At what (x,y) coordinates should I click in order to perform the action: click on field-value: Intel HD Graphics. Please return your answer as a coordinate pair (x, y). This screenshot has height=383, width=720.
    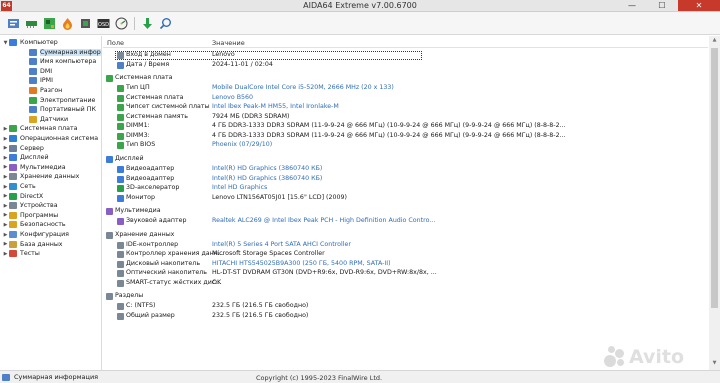
    Looking at the image, I should click on (239, 187).